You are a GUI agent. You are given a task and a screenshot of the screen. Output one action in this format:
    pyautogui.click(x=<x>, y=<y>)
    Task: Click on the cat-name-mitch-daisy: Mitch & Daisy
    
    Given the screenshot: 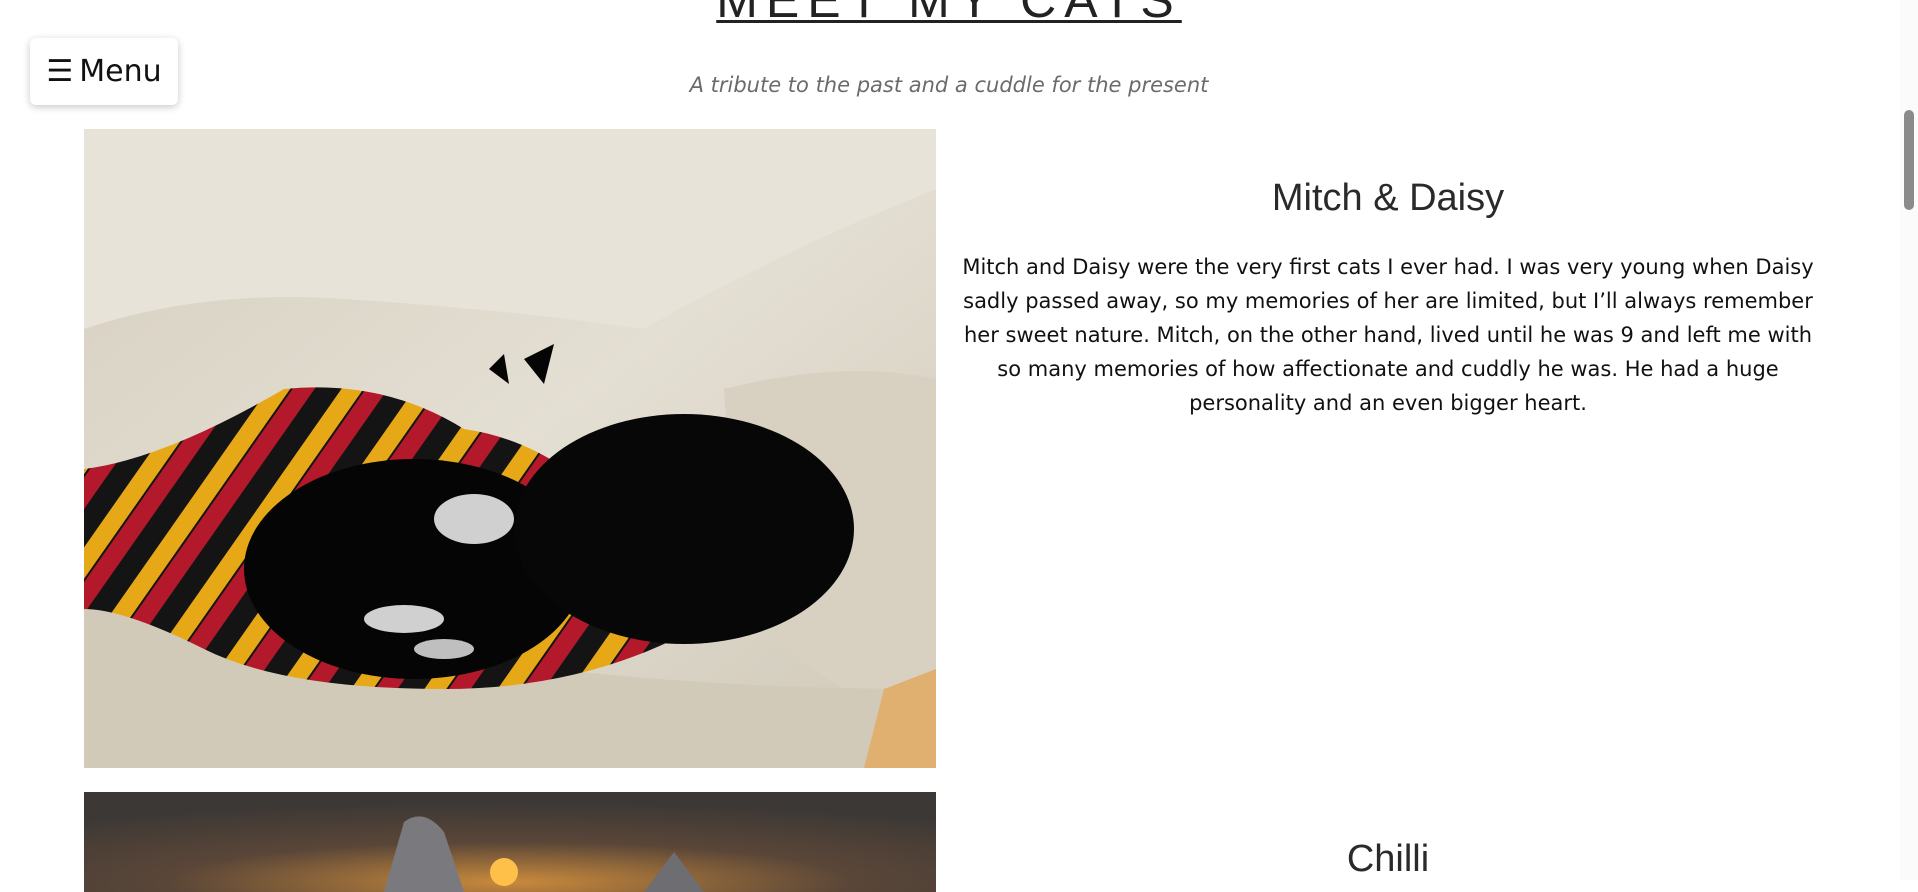 What is the action you would take?
    pyautogui.click(x=1388, y=198)
    